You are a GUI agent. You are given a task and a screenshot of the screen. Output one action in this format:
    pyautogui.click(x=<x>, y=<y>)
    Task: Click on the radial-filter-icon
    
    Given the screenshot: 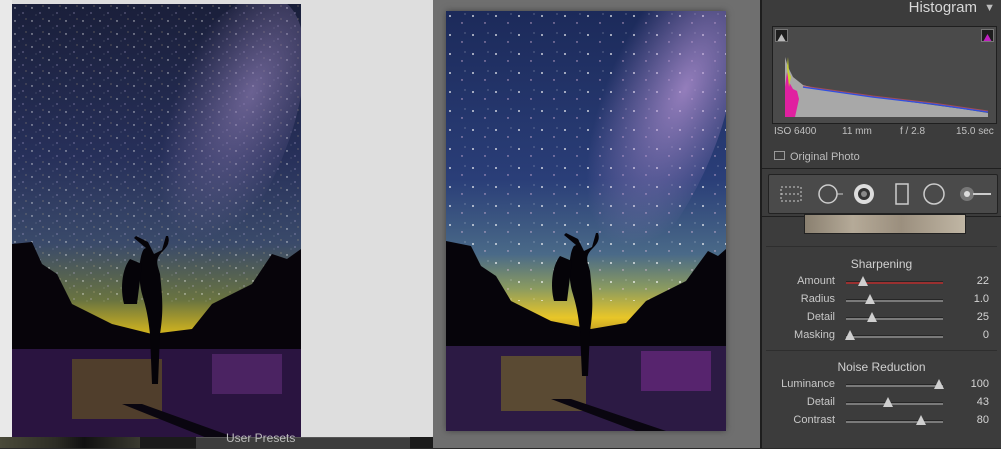 What is the action you would take?
    pyautogui.click(x=934, y=194)
    